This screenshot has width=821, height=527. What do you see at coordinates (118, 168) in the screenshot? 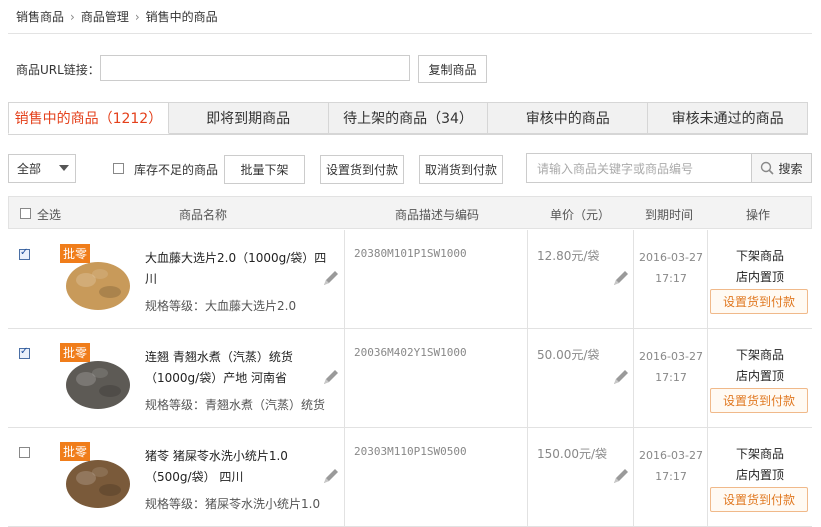
I see `low-stock-checkbox` at bounding box center [118, 168].